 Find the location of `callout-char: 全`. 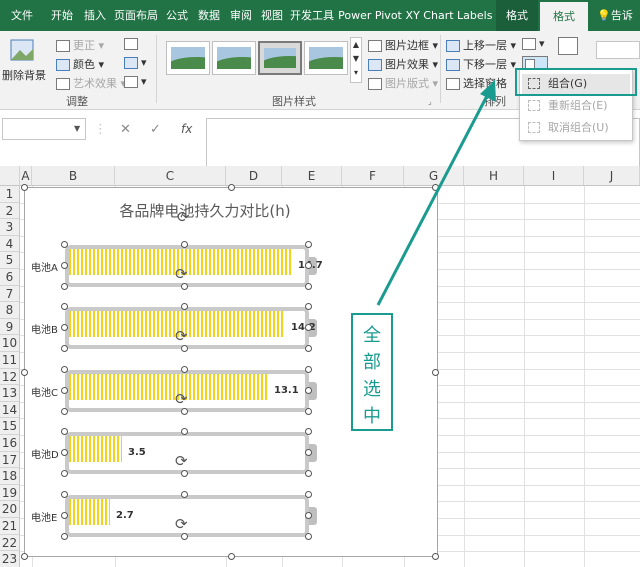

callout-char: 全 is located at coordinates (372, 335).